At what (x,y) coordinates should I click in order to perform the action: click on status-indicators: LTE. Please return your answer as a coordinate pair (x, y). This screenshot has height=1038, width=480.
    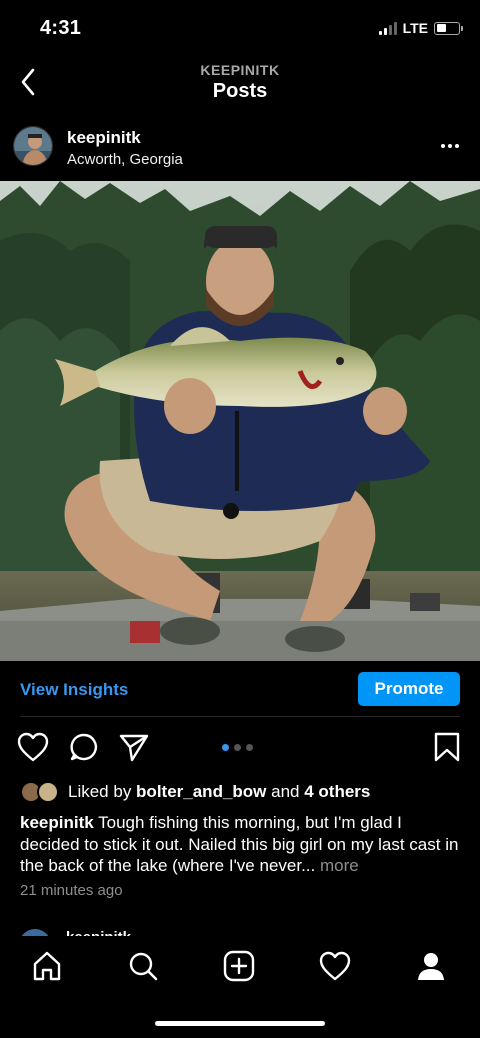
    Looking at the image, I should click on (420, 28).